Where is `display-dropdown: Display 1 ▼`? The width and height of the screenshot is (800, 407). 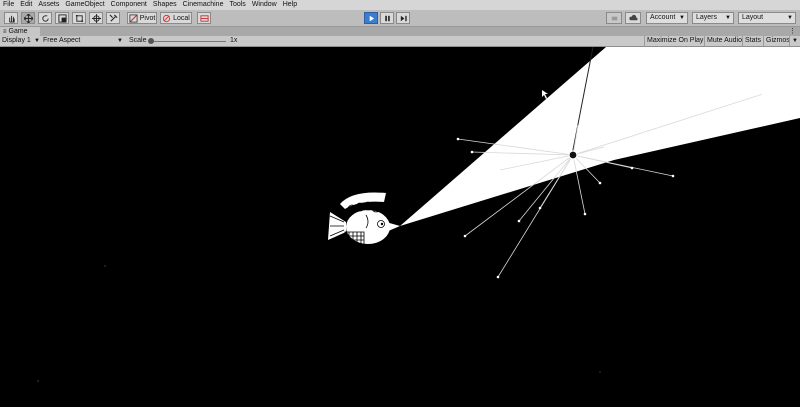 display-dropdown: Display 1 ▼ is located at coordinates (22, 41).